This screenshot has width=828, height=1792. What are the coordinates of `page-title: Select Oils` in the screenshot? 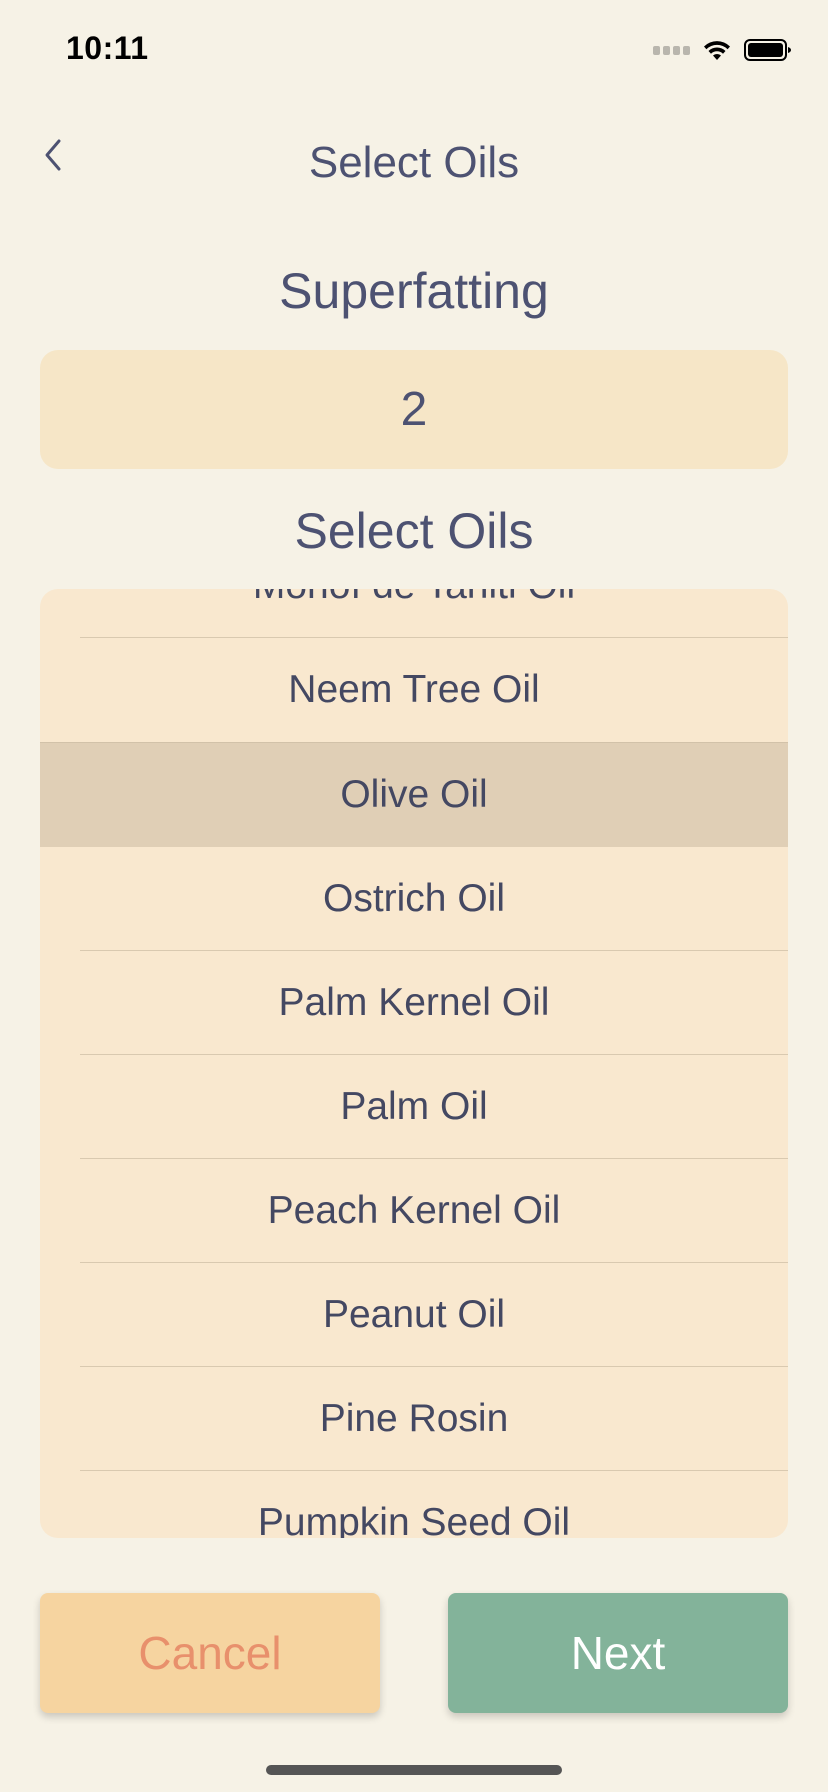 It's located at (414, 162).